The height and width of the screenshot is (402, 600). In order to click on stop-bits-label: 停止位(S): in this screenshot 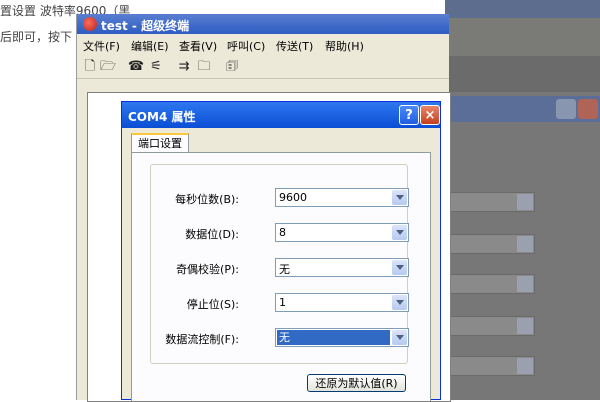, I will do `click(212, 304)`.